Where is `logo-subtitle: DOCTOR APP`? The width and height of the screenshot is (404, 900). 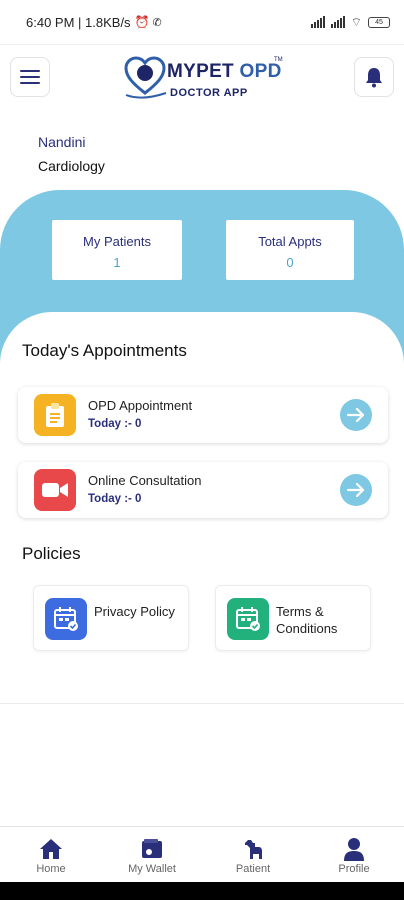
logo-subtitle: DOCTOR APP is located at coordinates (209, 93).